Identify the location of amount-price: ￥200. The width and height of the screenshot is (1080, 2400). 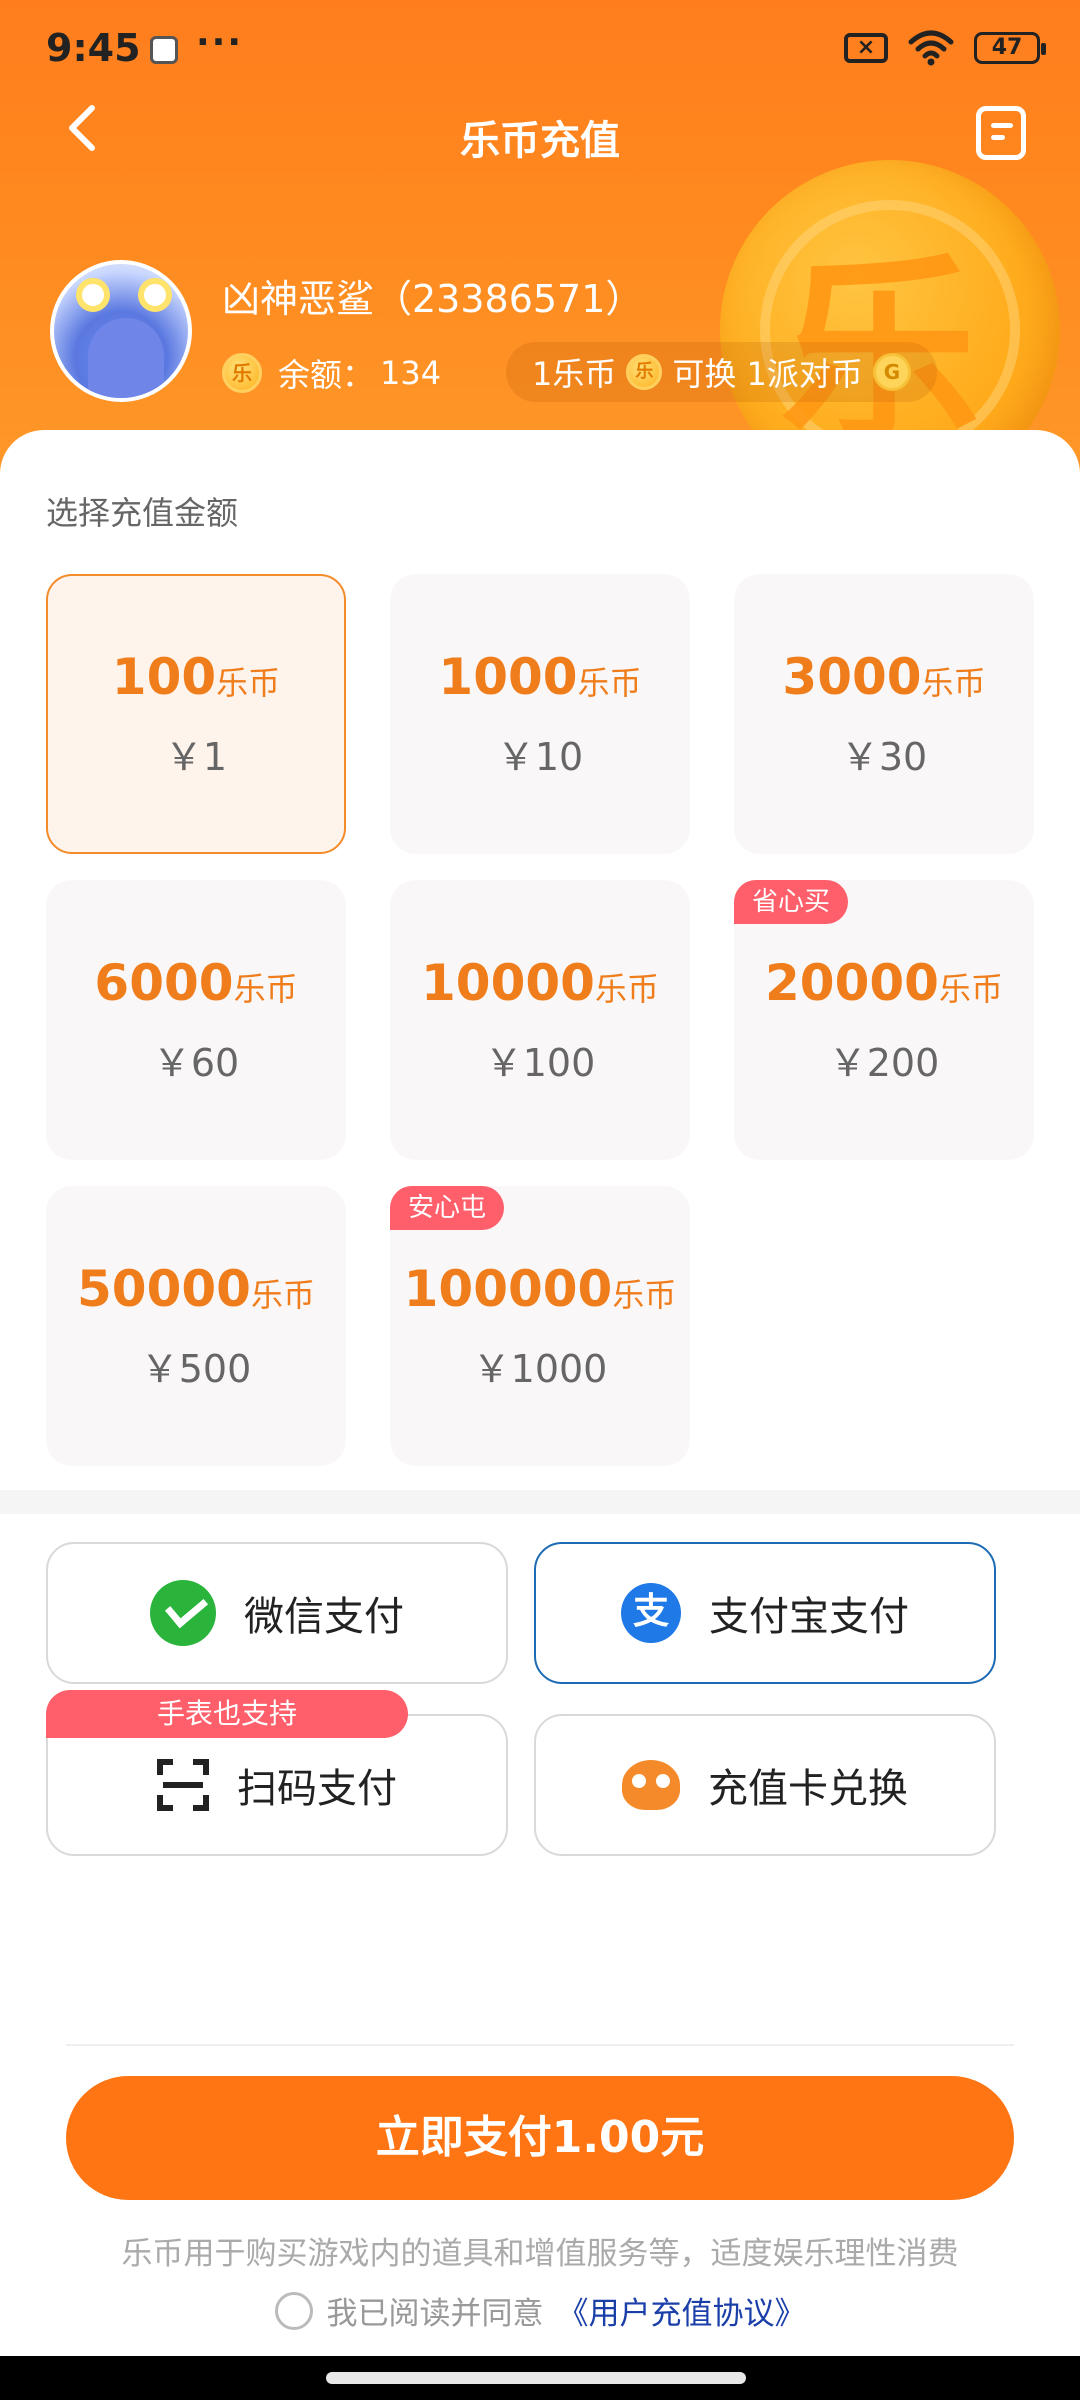
(884, 1062).